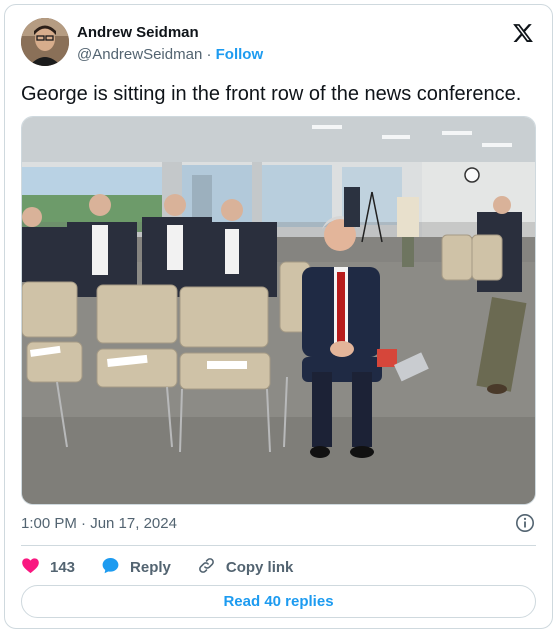 The width and height of the screenshot is (558, 633). Describe the element at coordinates (278, 545) in the screenshot. I see `divider` at that location.